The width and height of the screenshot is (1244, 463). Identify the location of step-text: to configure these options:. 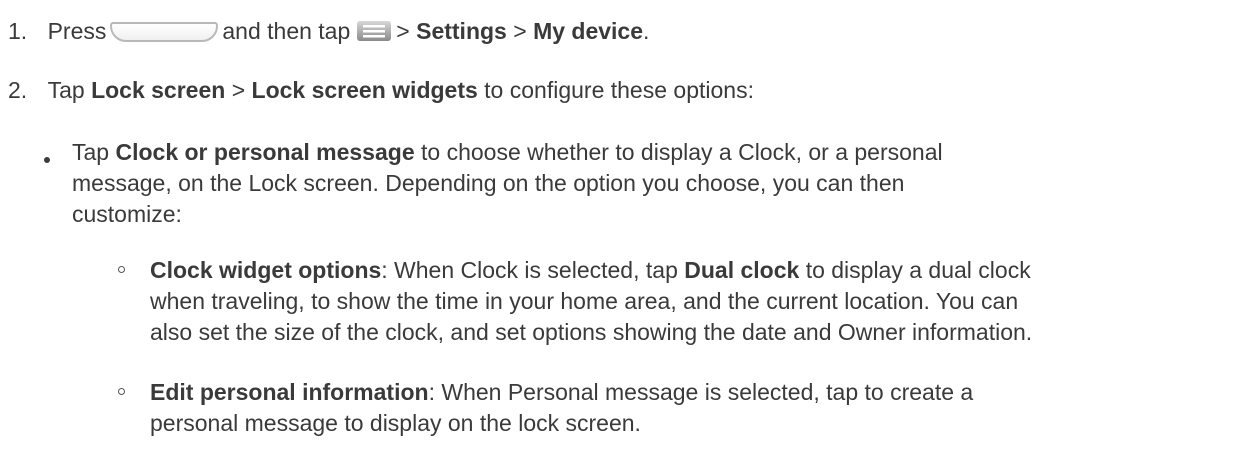
(619, 90).